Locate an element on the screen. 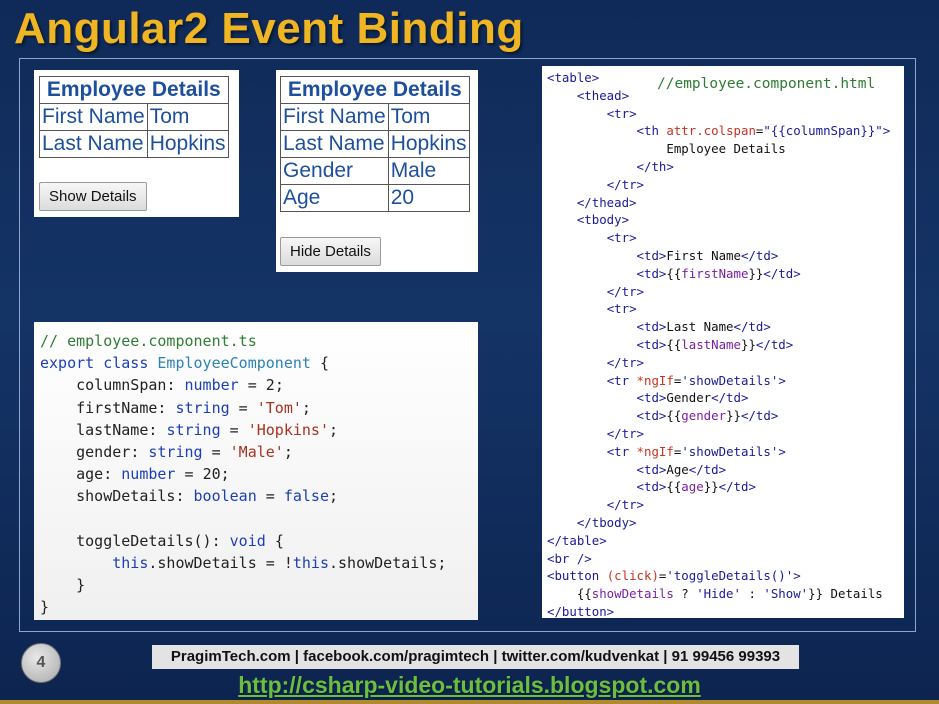 The width and height of the screenshot is (939, 704). table-cell-value: 20 is located at coordinates (428, 198).